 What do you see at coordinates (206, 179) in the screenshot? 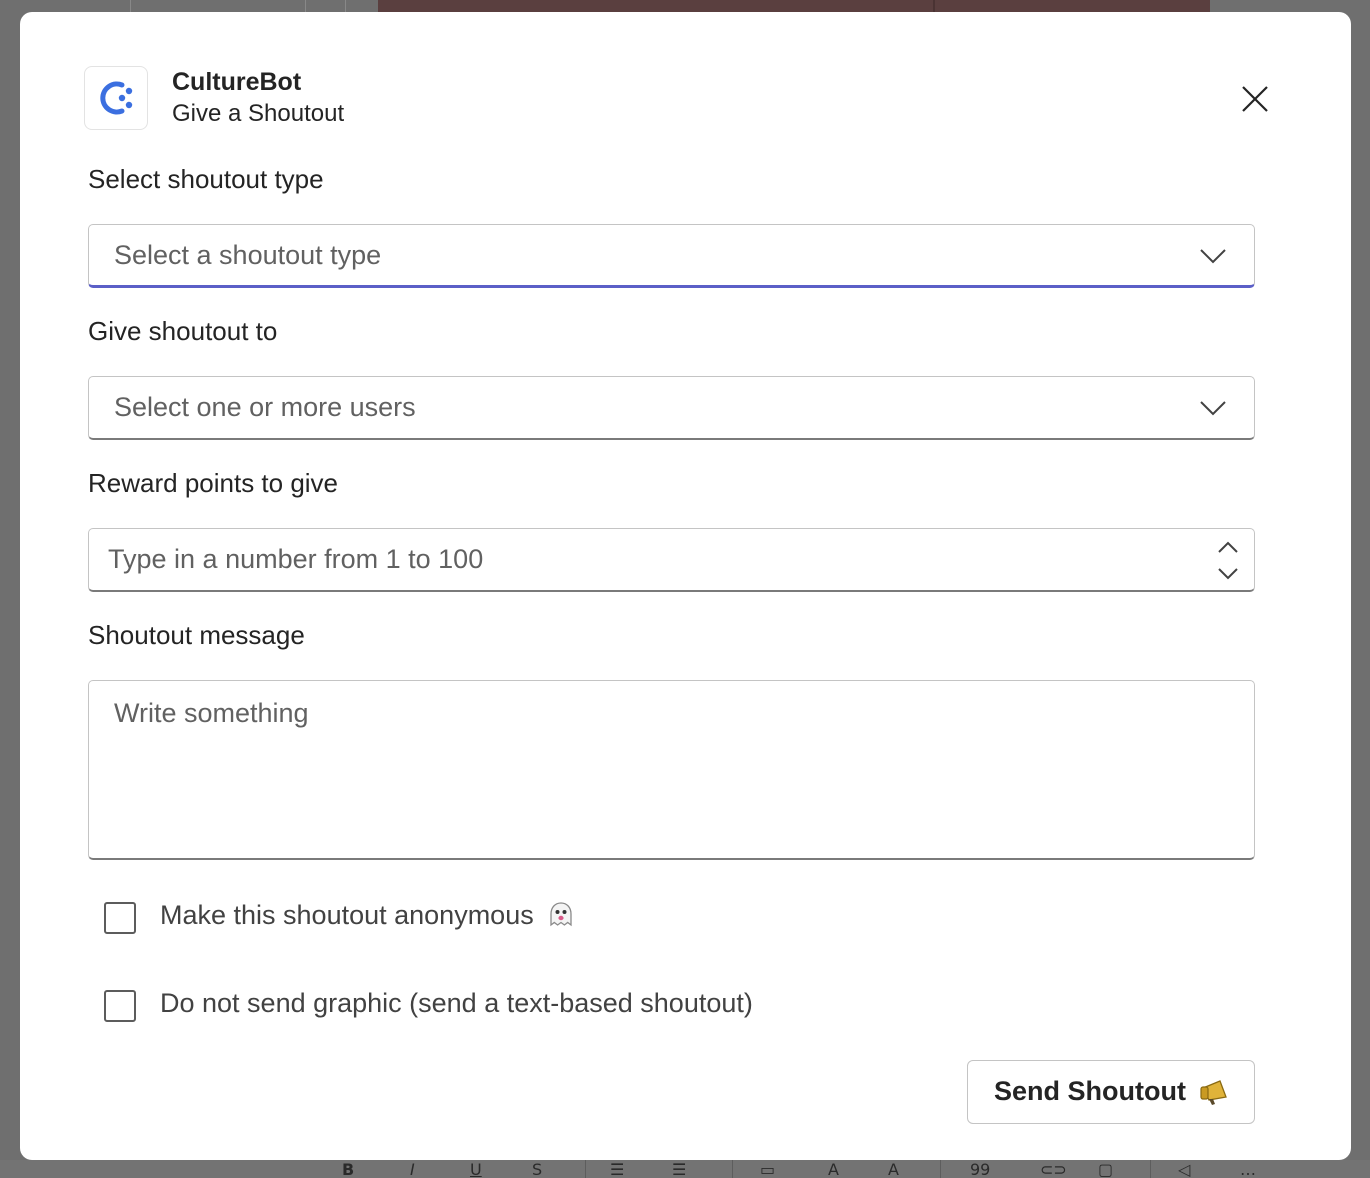
I see `shoutout-type-label: Select shoutout type` at bounding box center [206, 179].